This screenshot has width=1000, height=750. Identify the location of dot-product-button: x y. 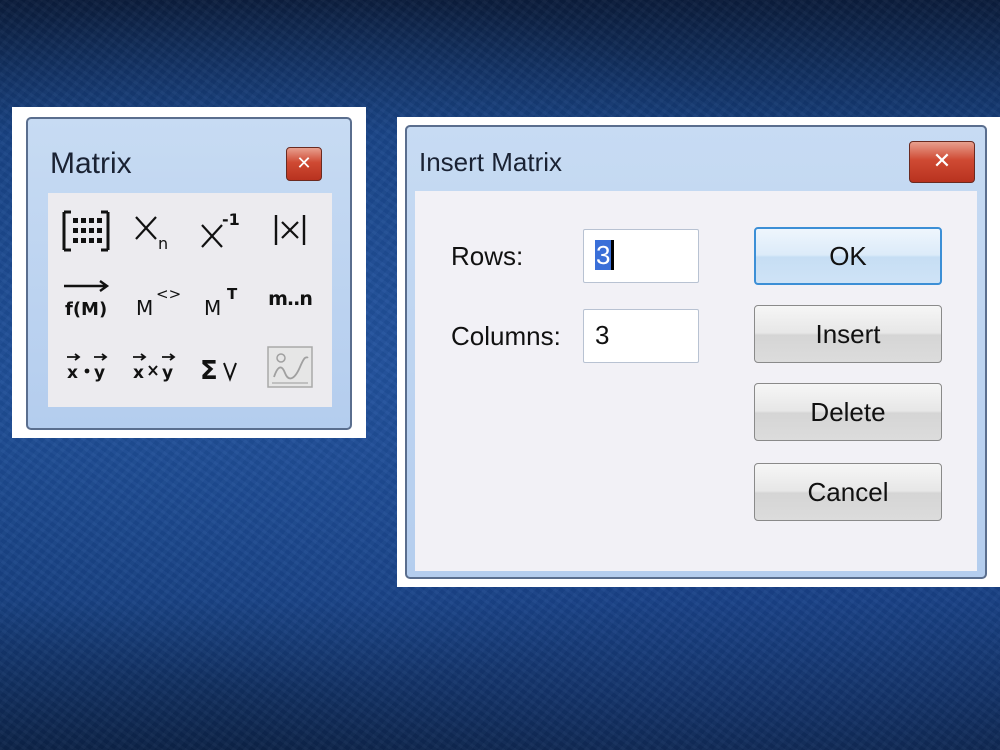
(86, 367).